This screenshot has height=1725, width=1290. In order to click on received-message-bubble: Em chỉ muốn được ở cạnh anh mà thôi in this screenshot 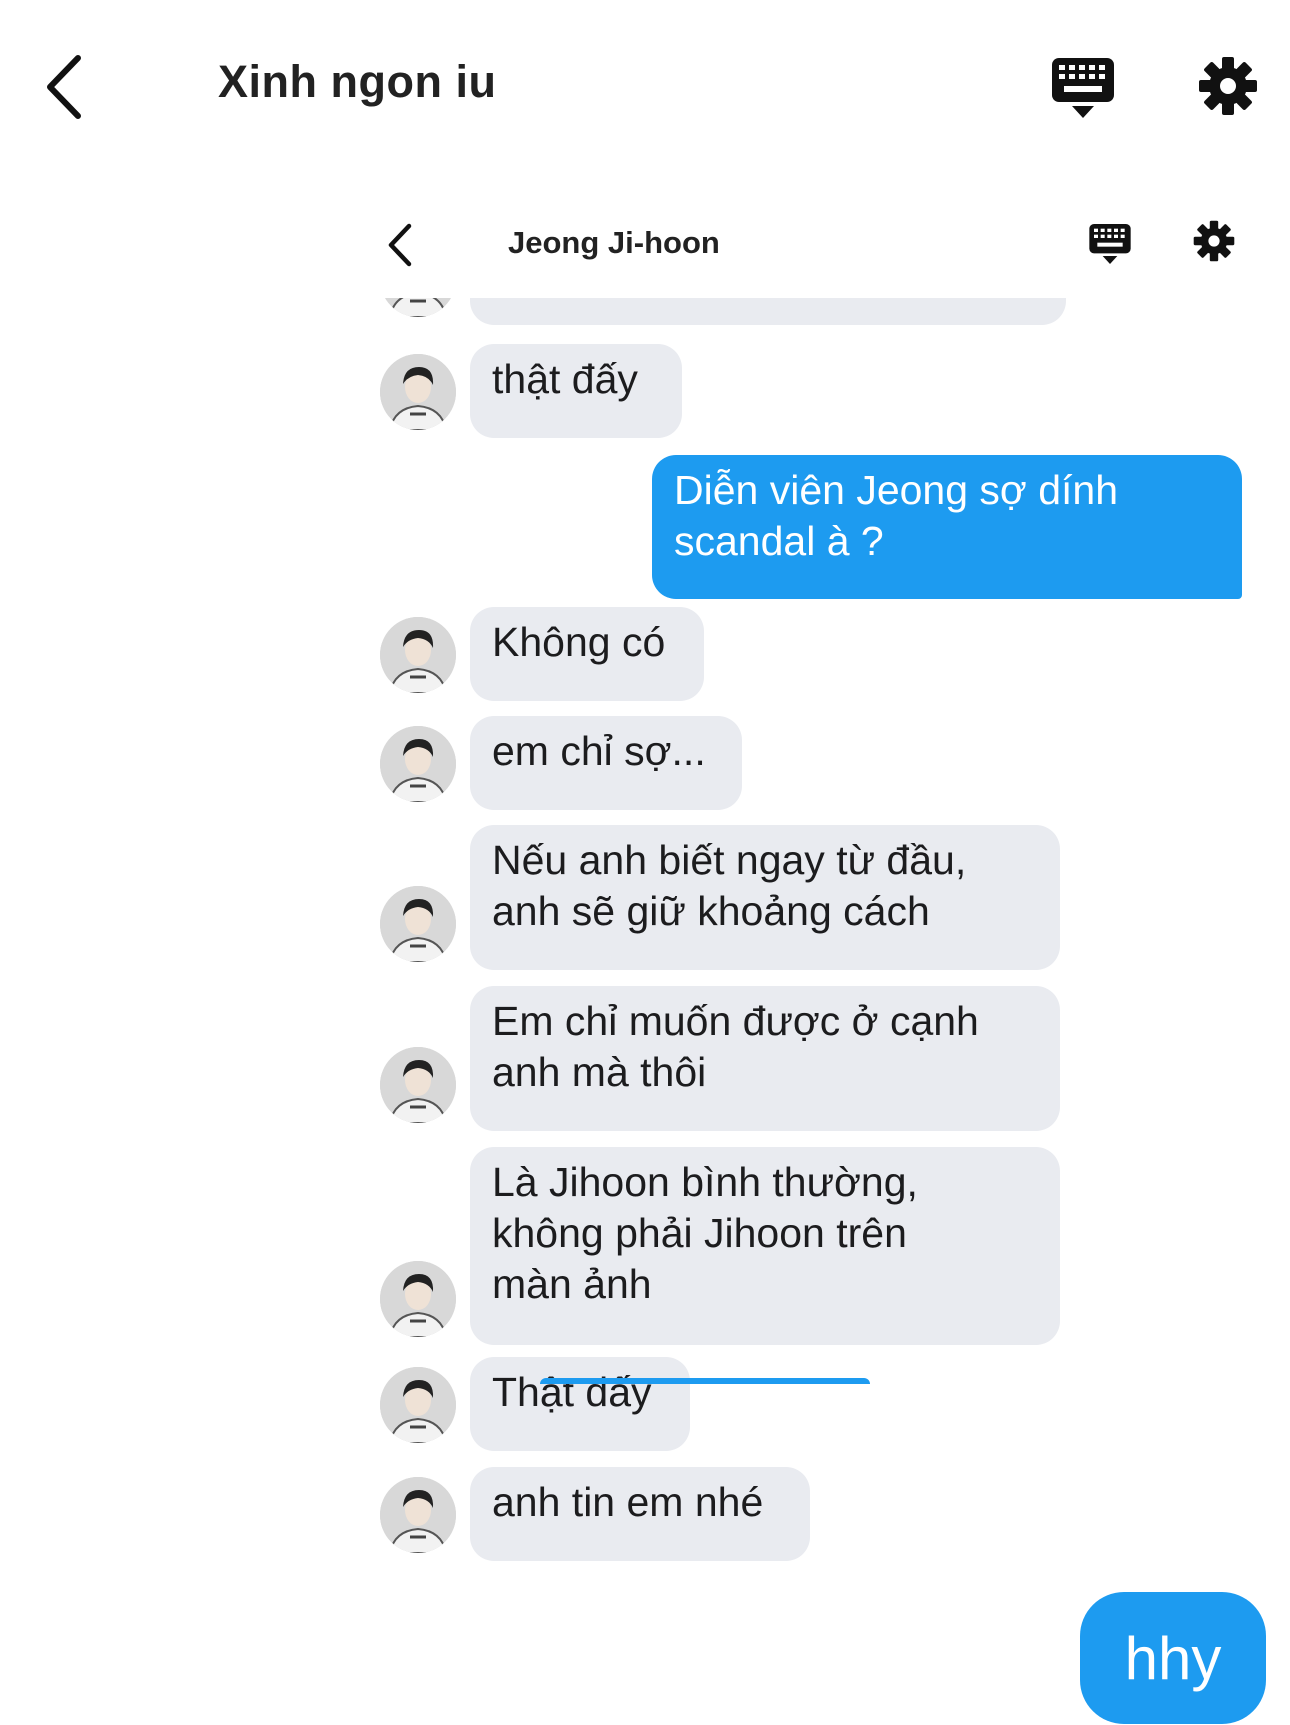, I will do `click(765, 1058)`.